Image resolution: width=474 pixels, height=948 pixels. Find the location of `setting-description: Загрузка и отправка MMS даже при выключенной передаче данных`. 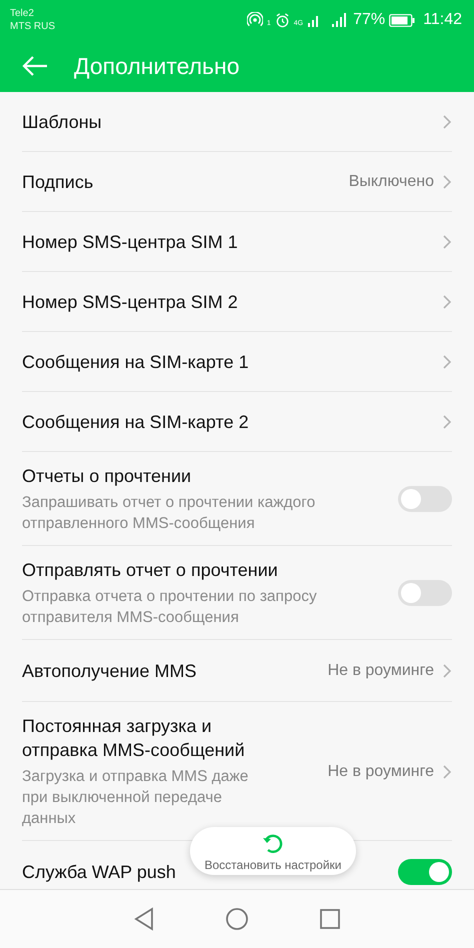

setting-description: Загрузка и отправка MMS даже при выключенной передаче данных is located at coordinates (136, 798).